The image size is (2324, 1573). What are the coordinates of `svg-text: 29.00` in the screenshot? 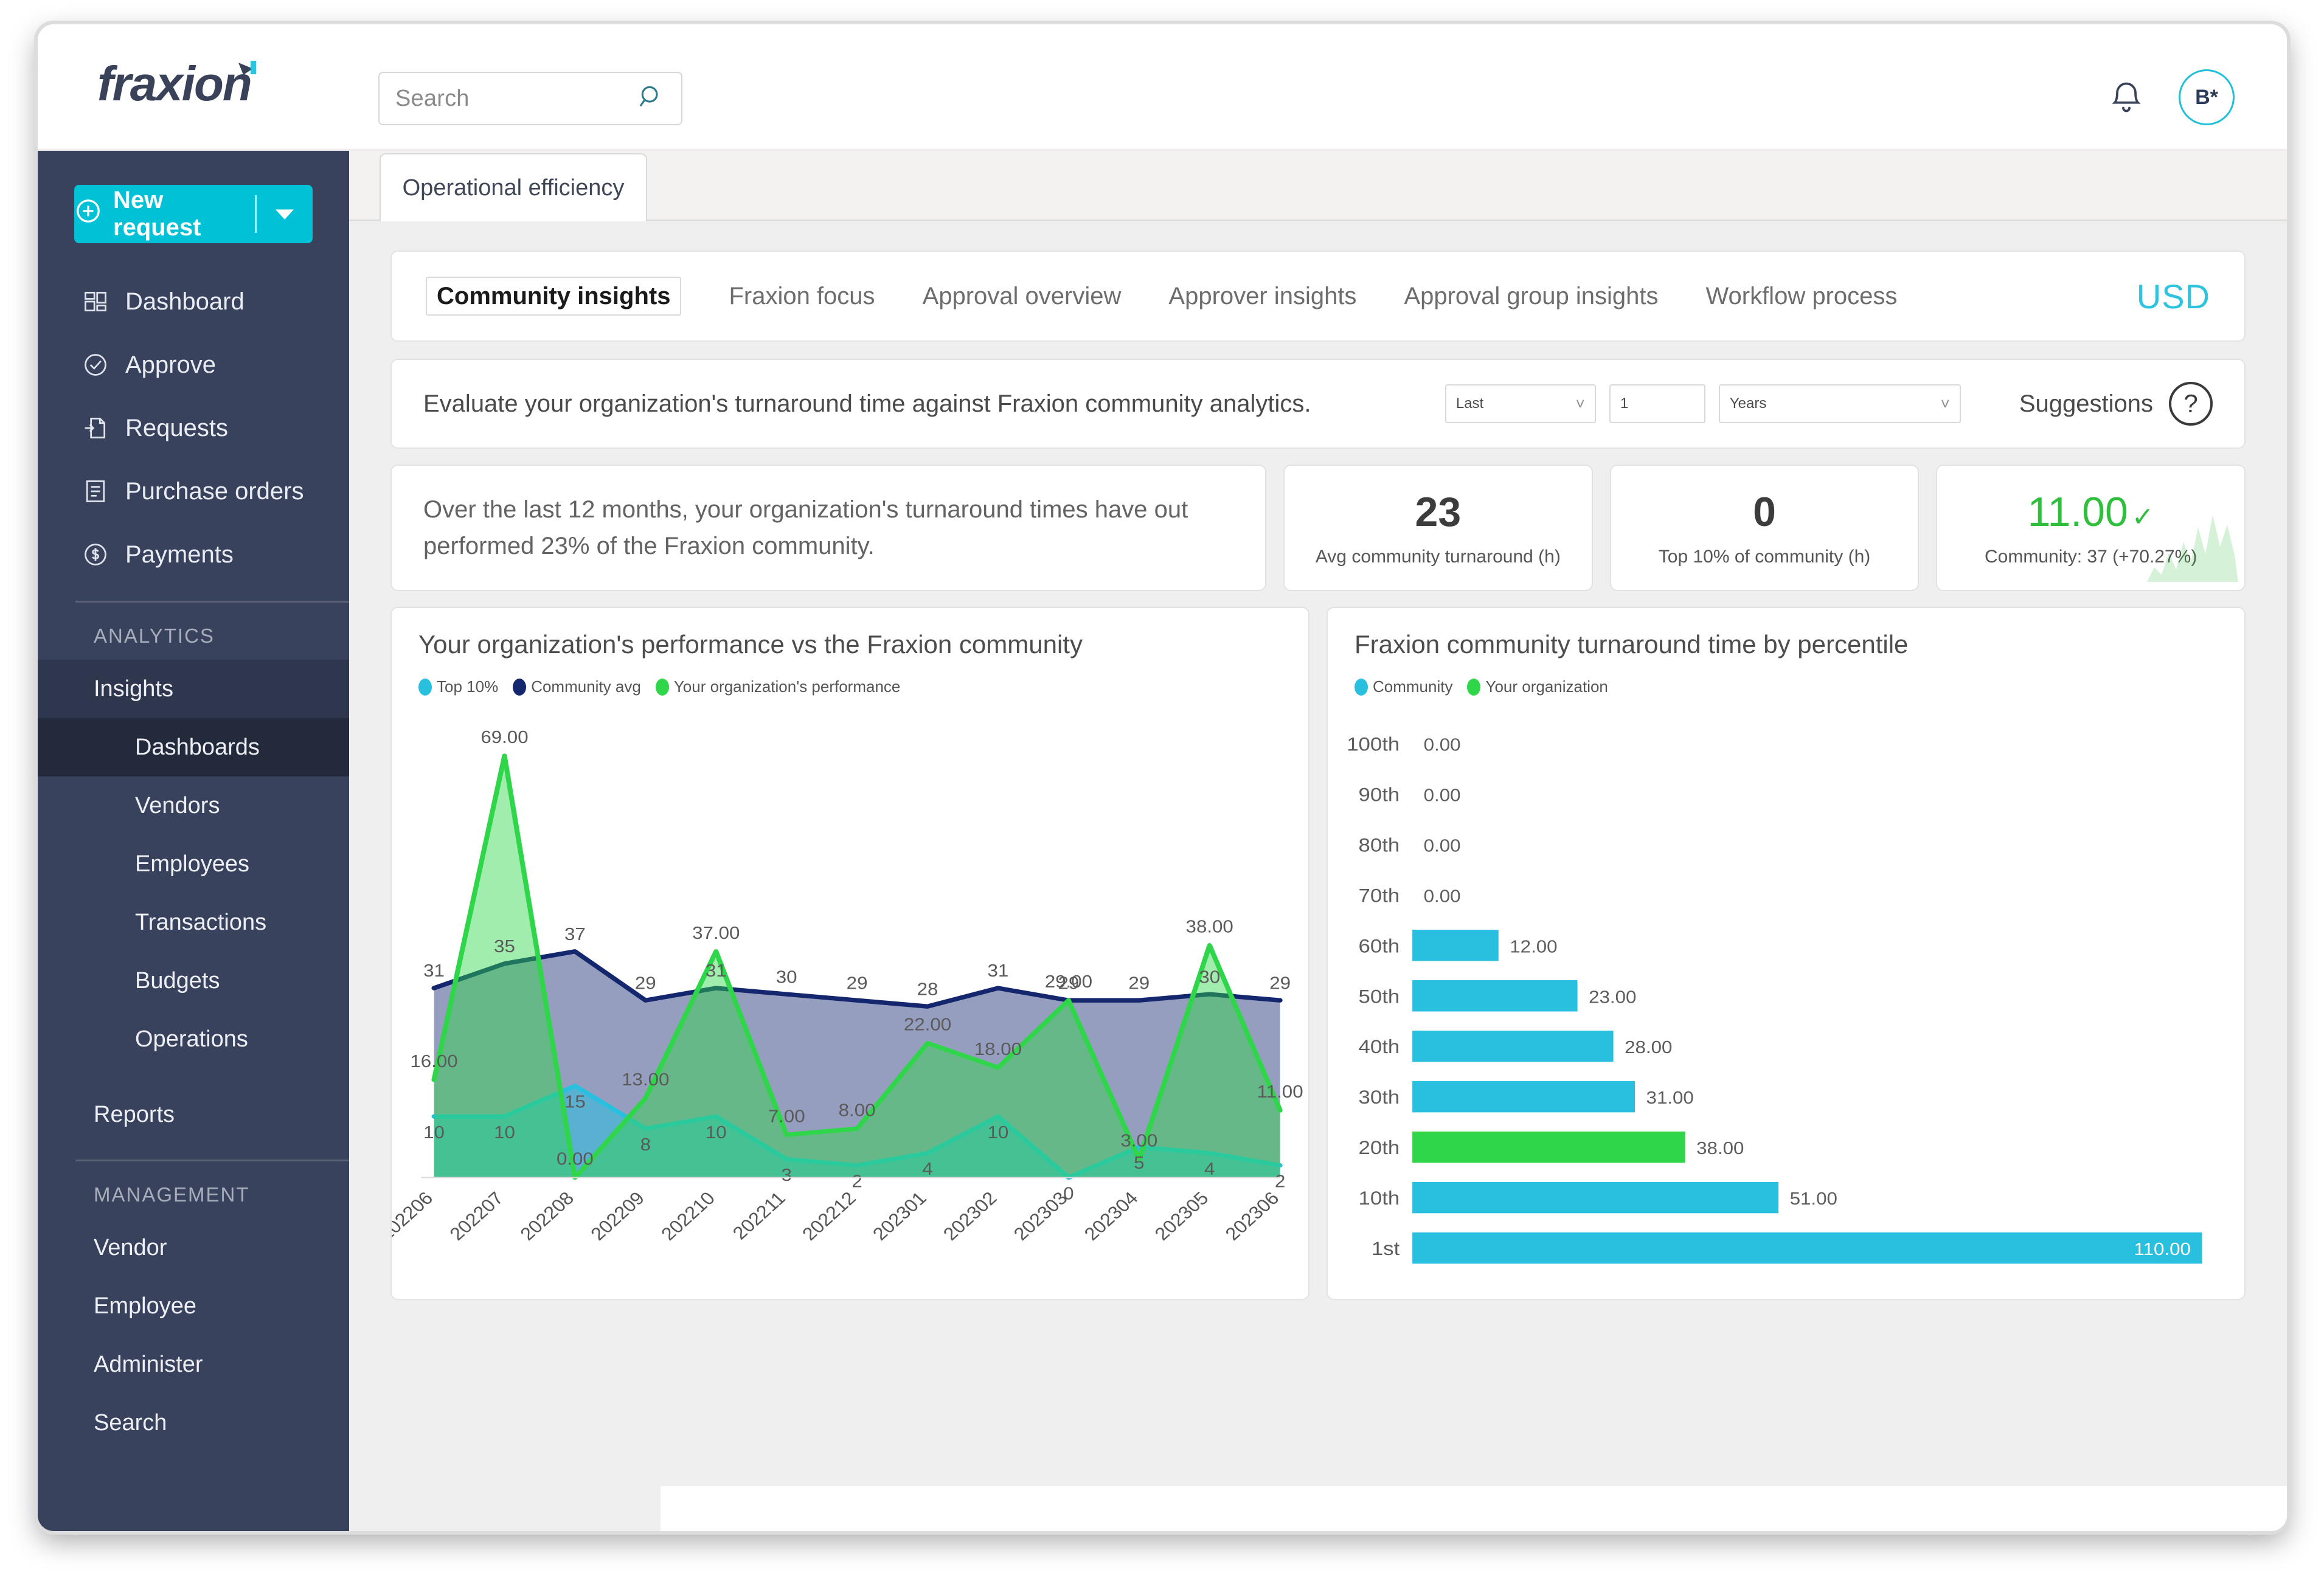 It's located at (1068, 982).